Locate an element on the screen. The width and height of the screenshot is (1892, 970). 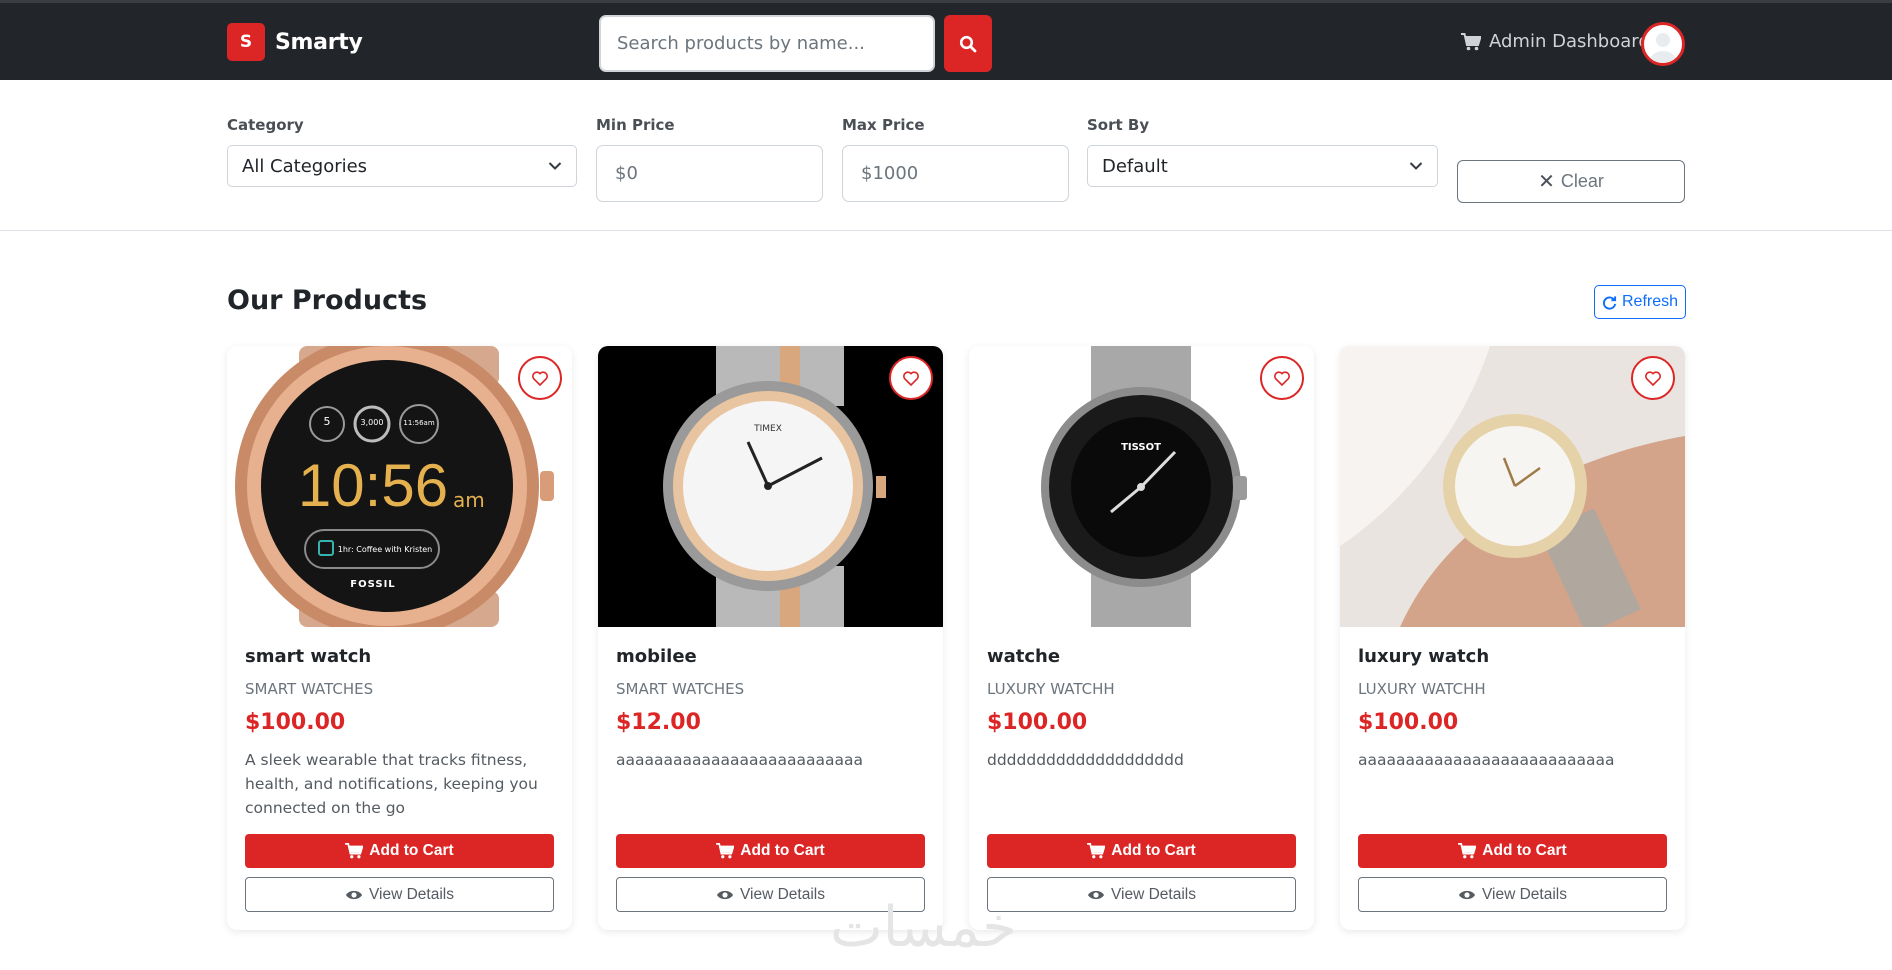
watch-stat-3: 11:56am is located at coordinates (418, 423).